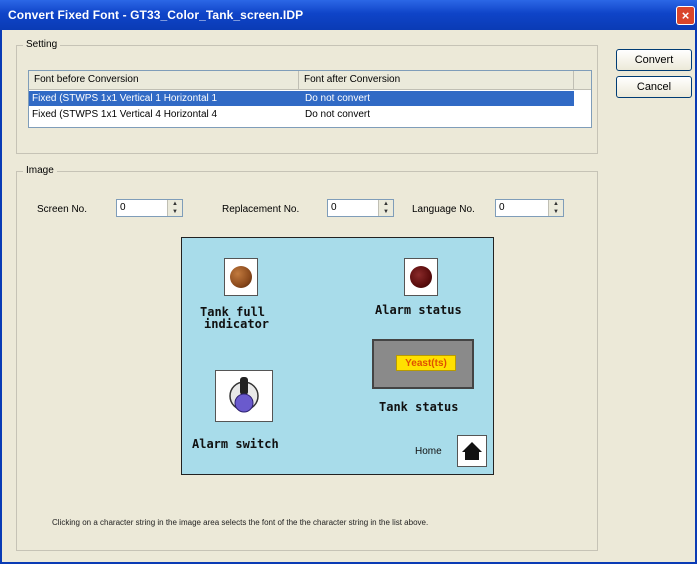 The height and width of the screenshot is (564, 697). Describe the element at coordinates (426, 363) in the screenshot. I see `status-box-text: Yeast(ts)` at that location.